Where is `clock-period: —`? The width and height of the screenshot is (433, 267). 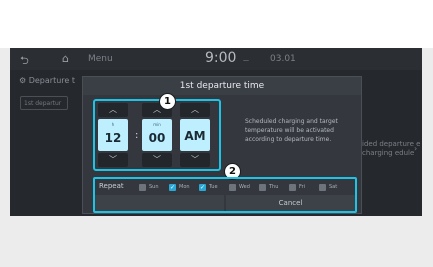
clock-period: — is located at coordinates (246, 60).